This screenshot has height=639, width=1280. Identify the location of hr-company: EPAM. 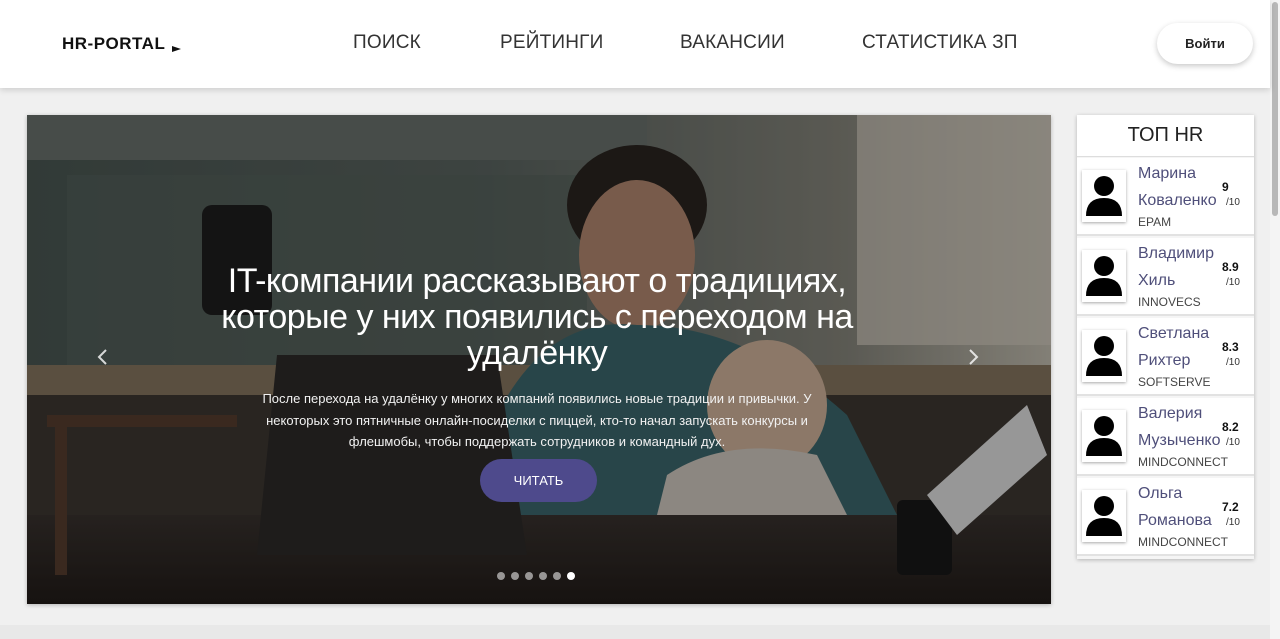
(1155, 222).